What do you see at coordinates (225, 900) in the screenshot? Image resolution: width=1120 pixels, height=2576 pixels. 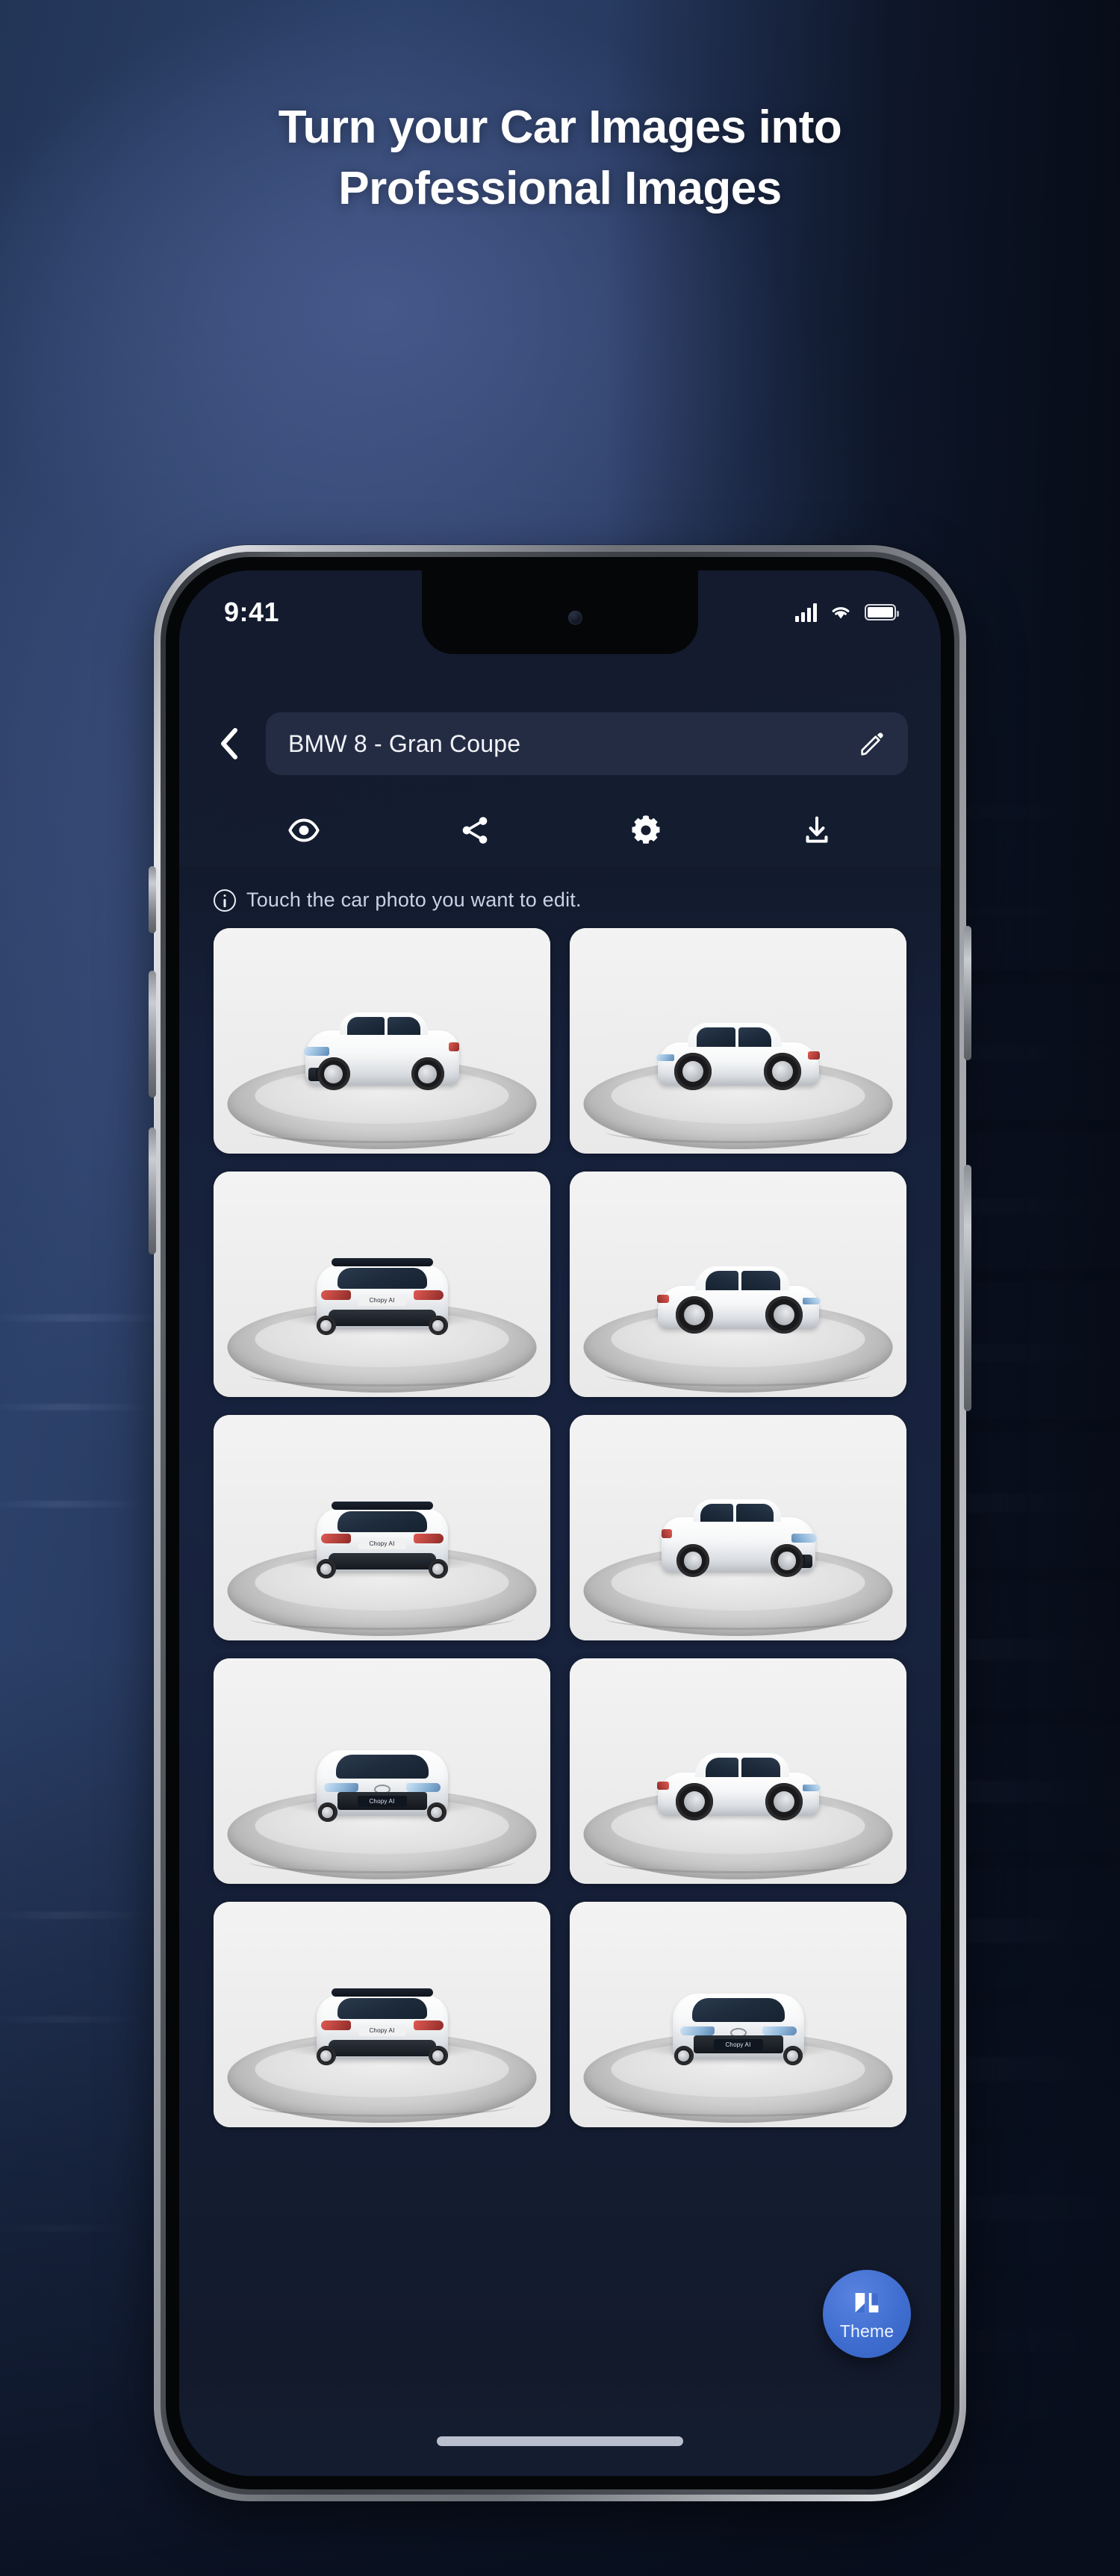 I see `info-icon` at bounding box center [225, 900].